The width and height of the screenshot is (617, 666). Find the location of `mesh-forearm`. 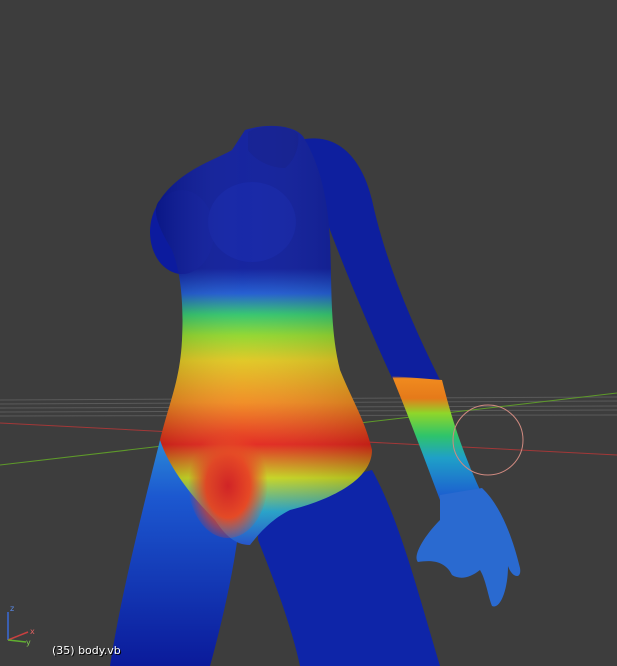

mesh-forearm is located at coordinates (436, 438).